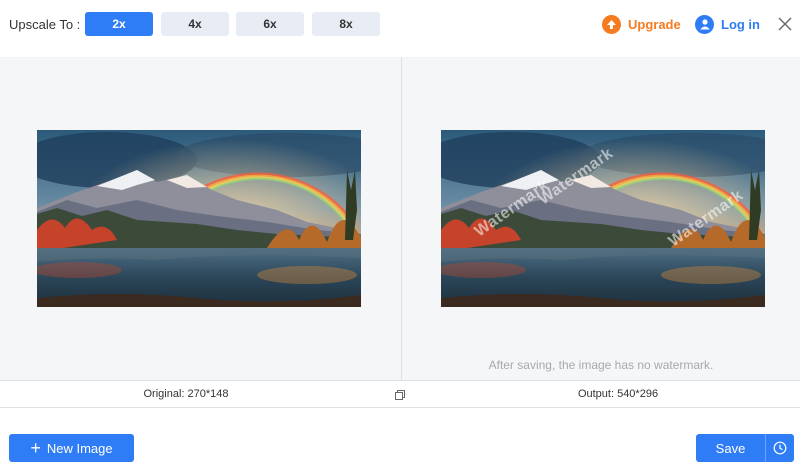  Describe the element at coordinates (400, 28) in the screenshot. I see `toolbar: Upscale To : 2x 4x 6x 8x Upgrade Log in` at that location.